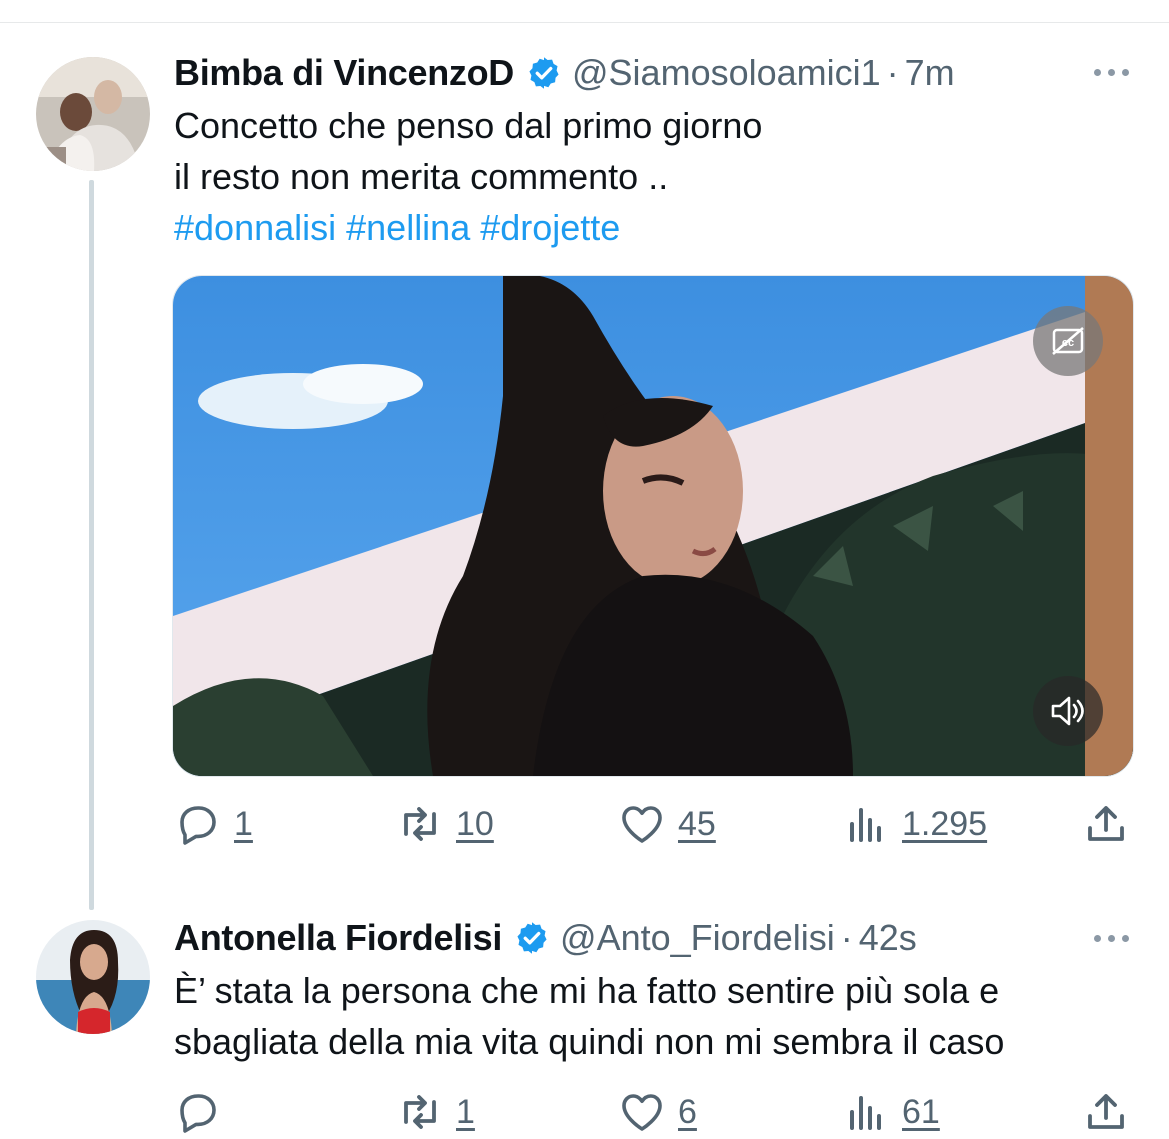  Describe the element at coordinates (1068, 341) in the screenshot. I see `captions-off-icon: cc` at that location.